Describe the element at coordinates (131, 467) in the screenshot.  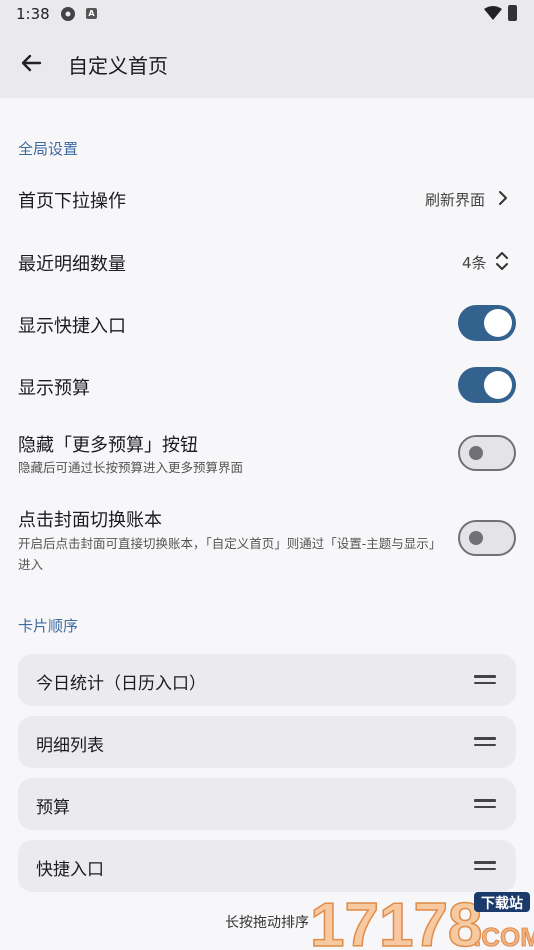
I see `hide-more-budget-description: 隐藏后可通过长按预算进入更多预算界面` at that location.